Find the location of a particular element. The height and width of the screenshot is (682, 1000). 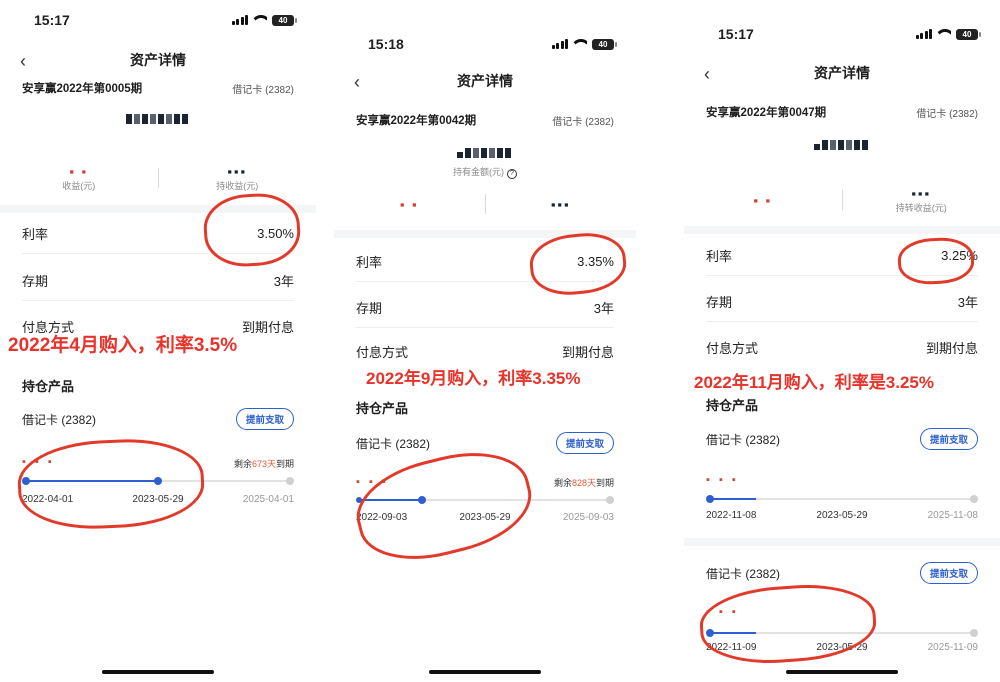

stat-right: ▪▪▪ 持转收益(元) is located at coordinates (921, 200).